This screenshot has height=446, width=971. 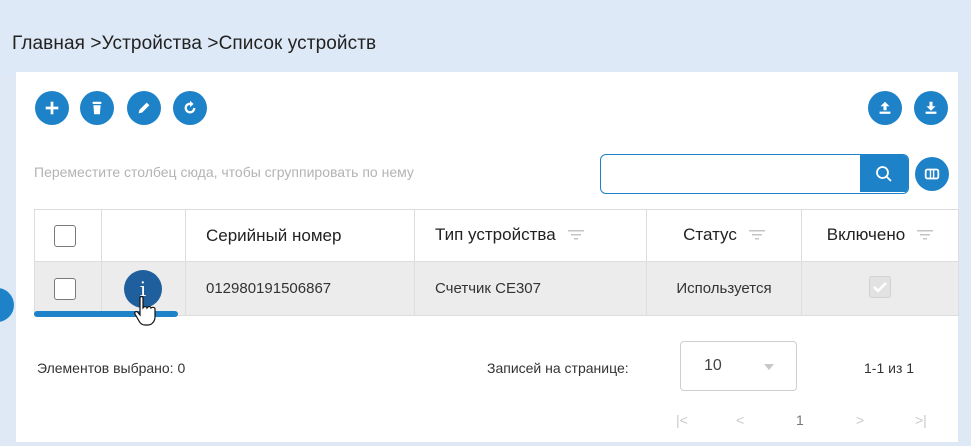 I want to click on refresh-icon, so click(x=190, y=107).